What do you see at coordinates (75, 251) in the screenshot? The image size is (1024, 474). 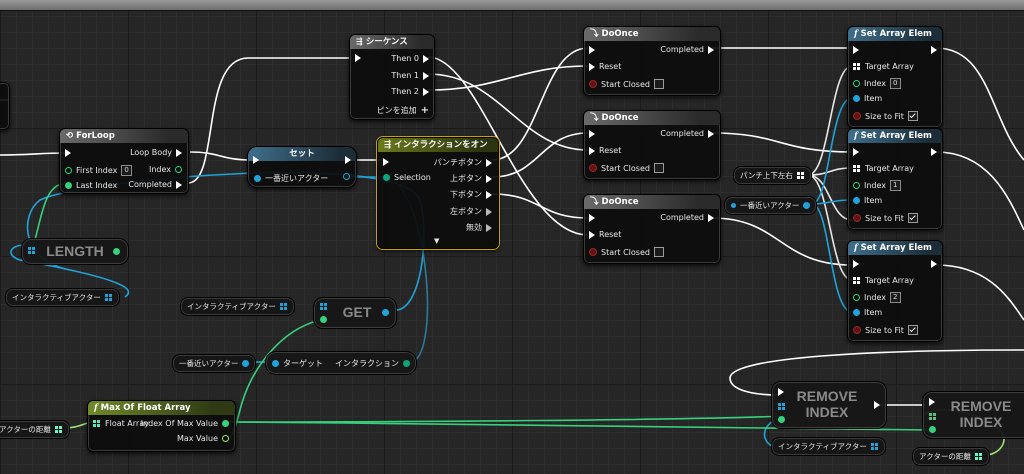 I see `length-node: LENGTH` at bounding box center [75, 251].